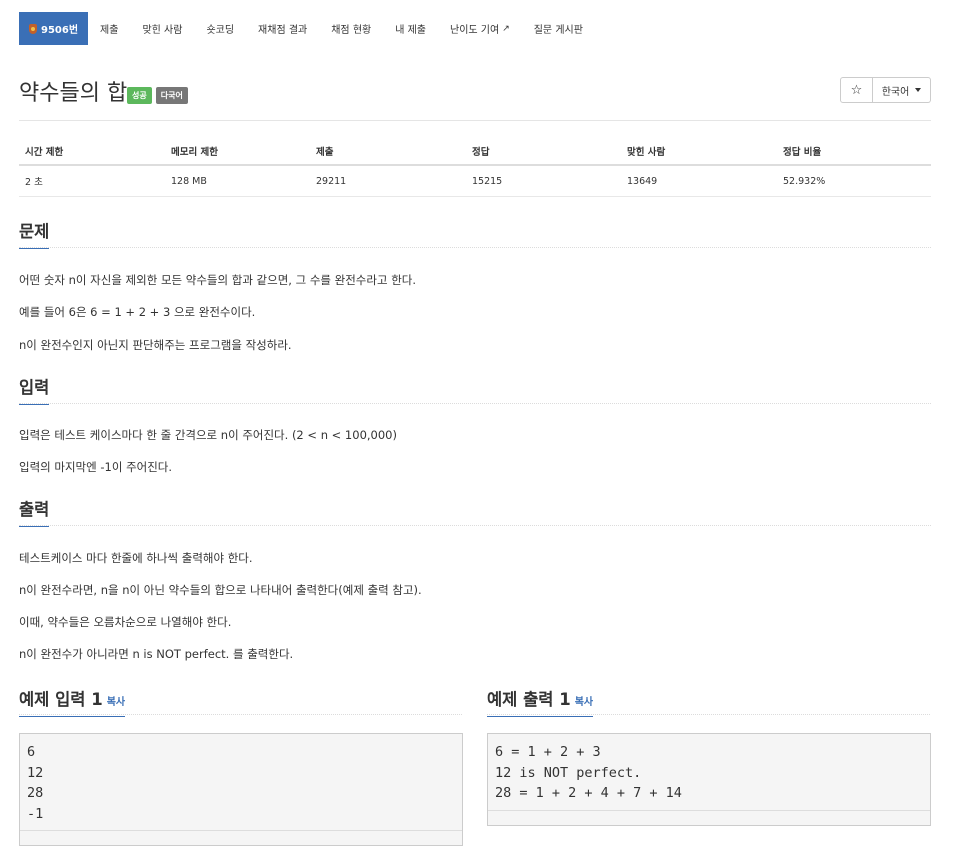  I want to click on tier-icon, so click(33, 28).